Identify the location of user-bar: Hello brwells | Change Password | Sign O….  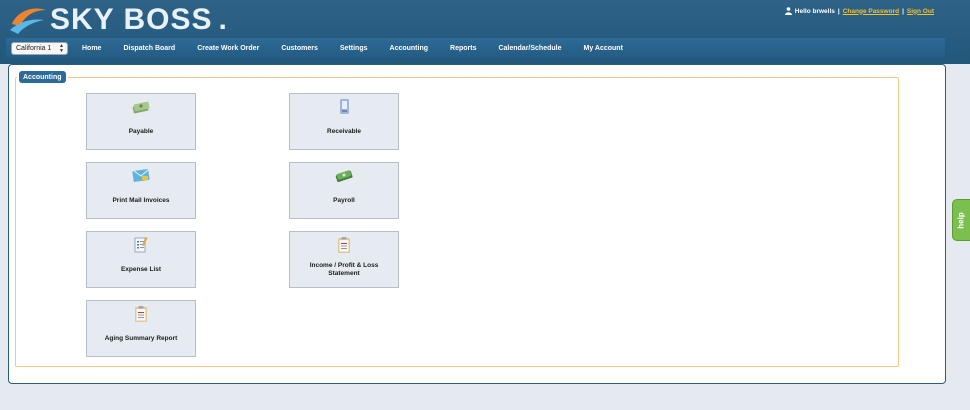
(859, 11).